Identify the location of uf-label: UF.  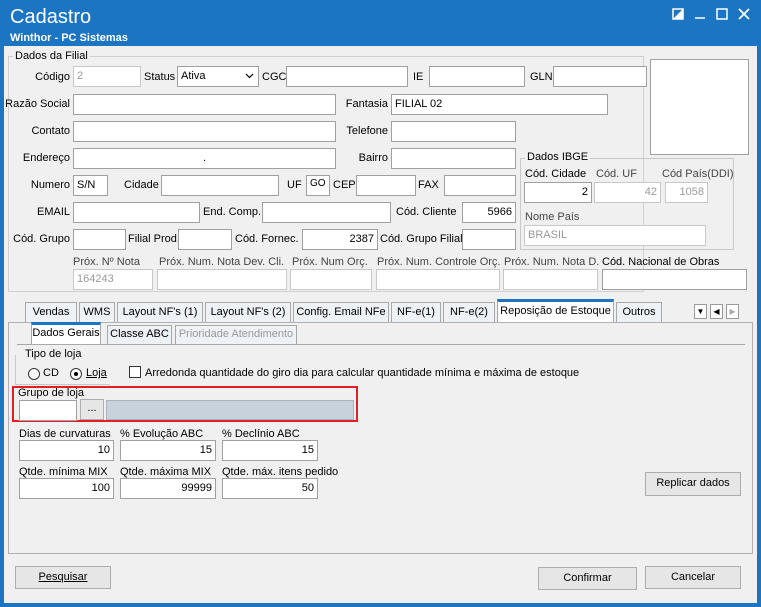
(294, 185).